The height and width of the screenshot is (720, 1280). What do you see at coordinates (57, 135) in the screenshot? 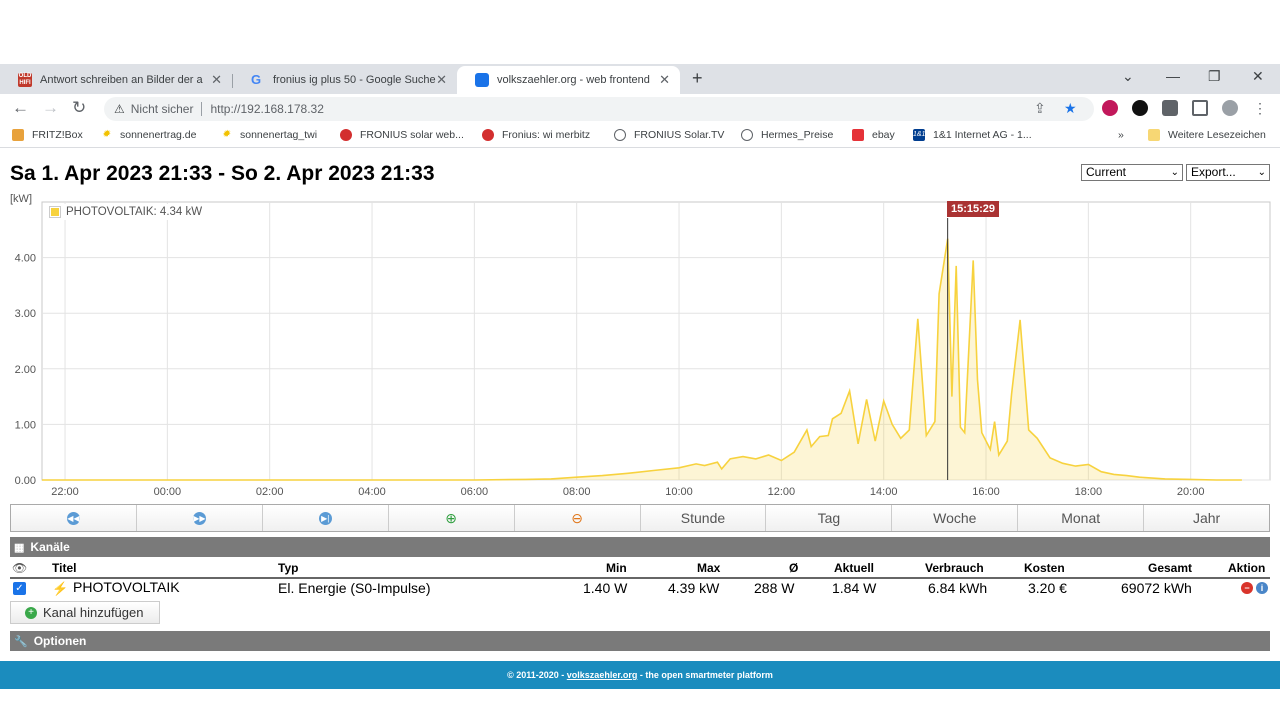
I see `bookmark-label: FRITZ!Box` at bounding box center [57, 135].